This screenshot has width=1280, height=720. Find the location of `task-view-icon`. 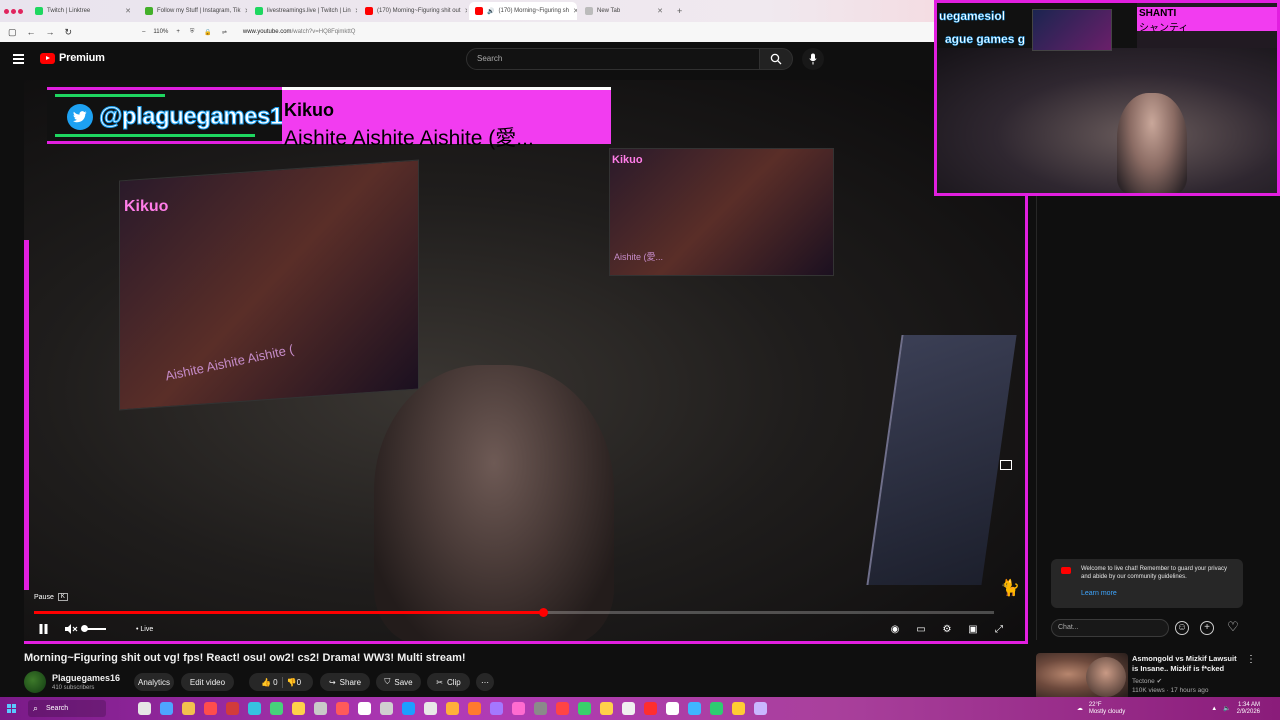

task-view-icon is located at coordinates (144, 708).